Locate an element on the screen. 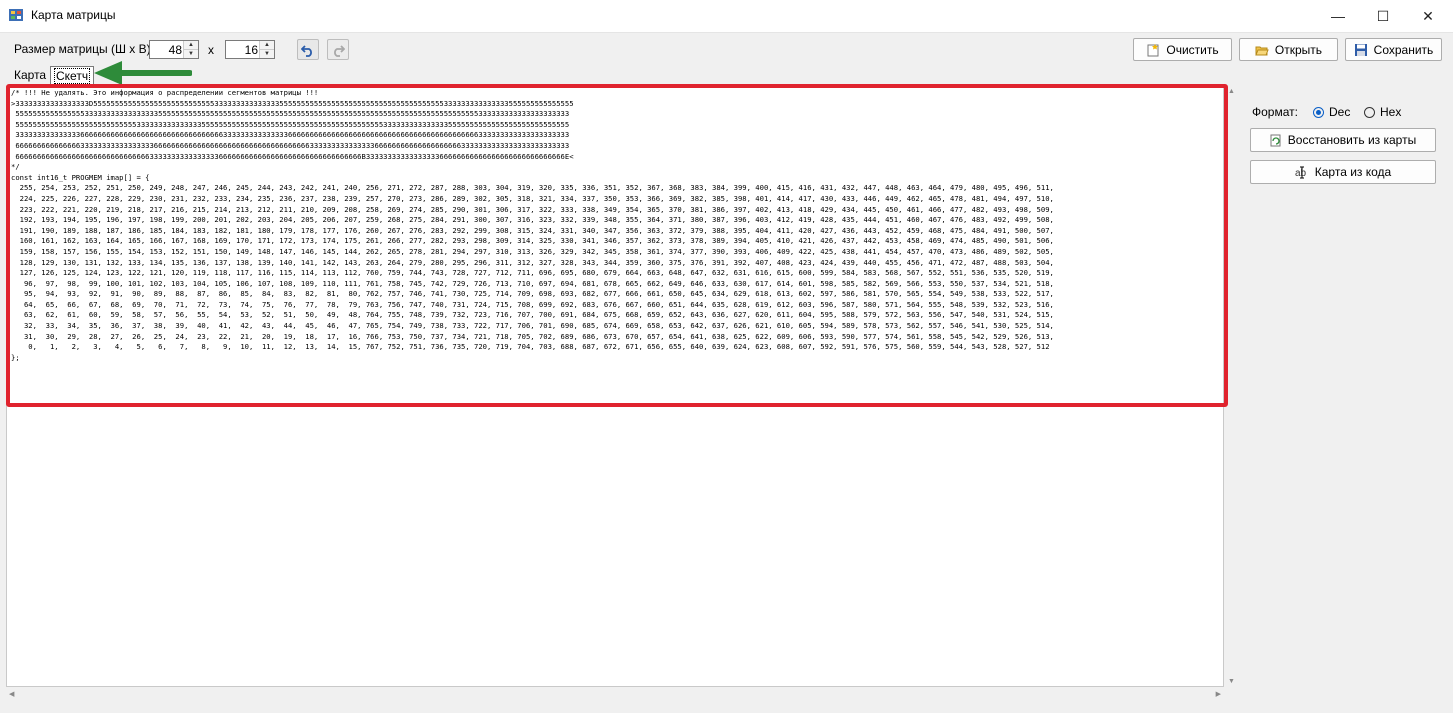 This screenshot has height=713, width=1453. code-line: */ is located at coordinates (15, 167).